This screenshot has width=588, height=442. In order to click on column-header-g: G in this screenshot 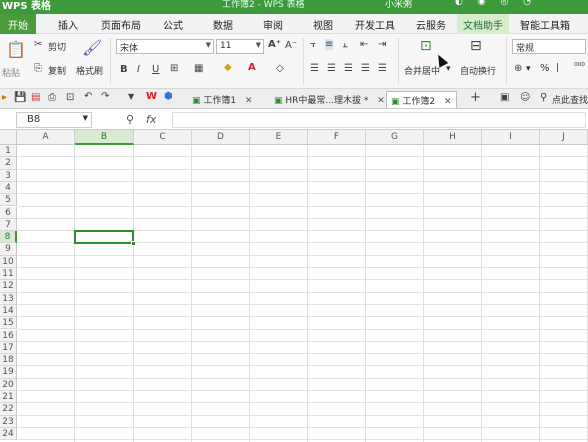, I will do `click(395, 137)`.